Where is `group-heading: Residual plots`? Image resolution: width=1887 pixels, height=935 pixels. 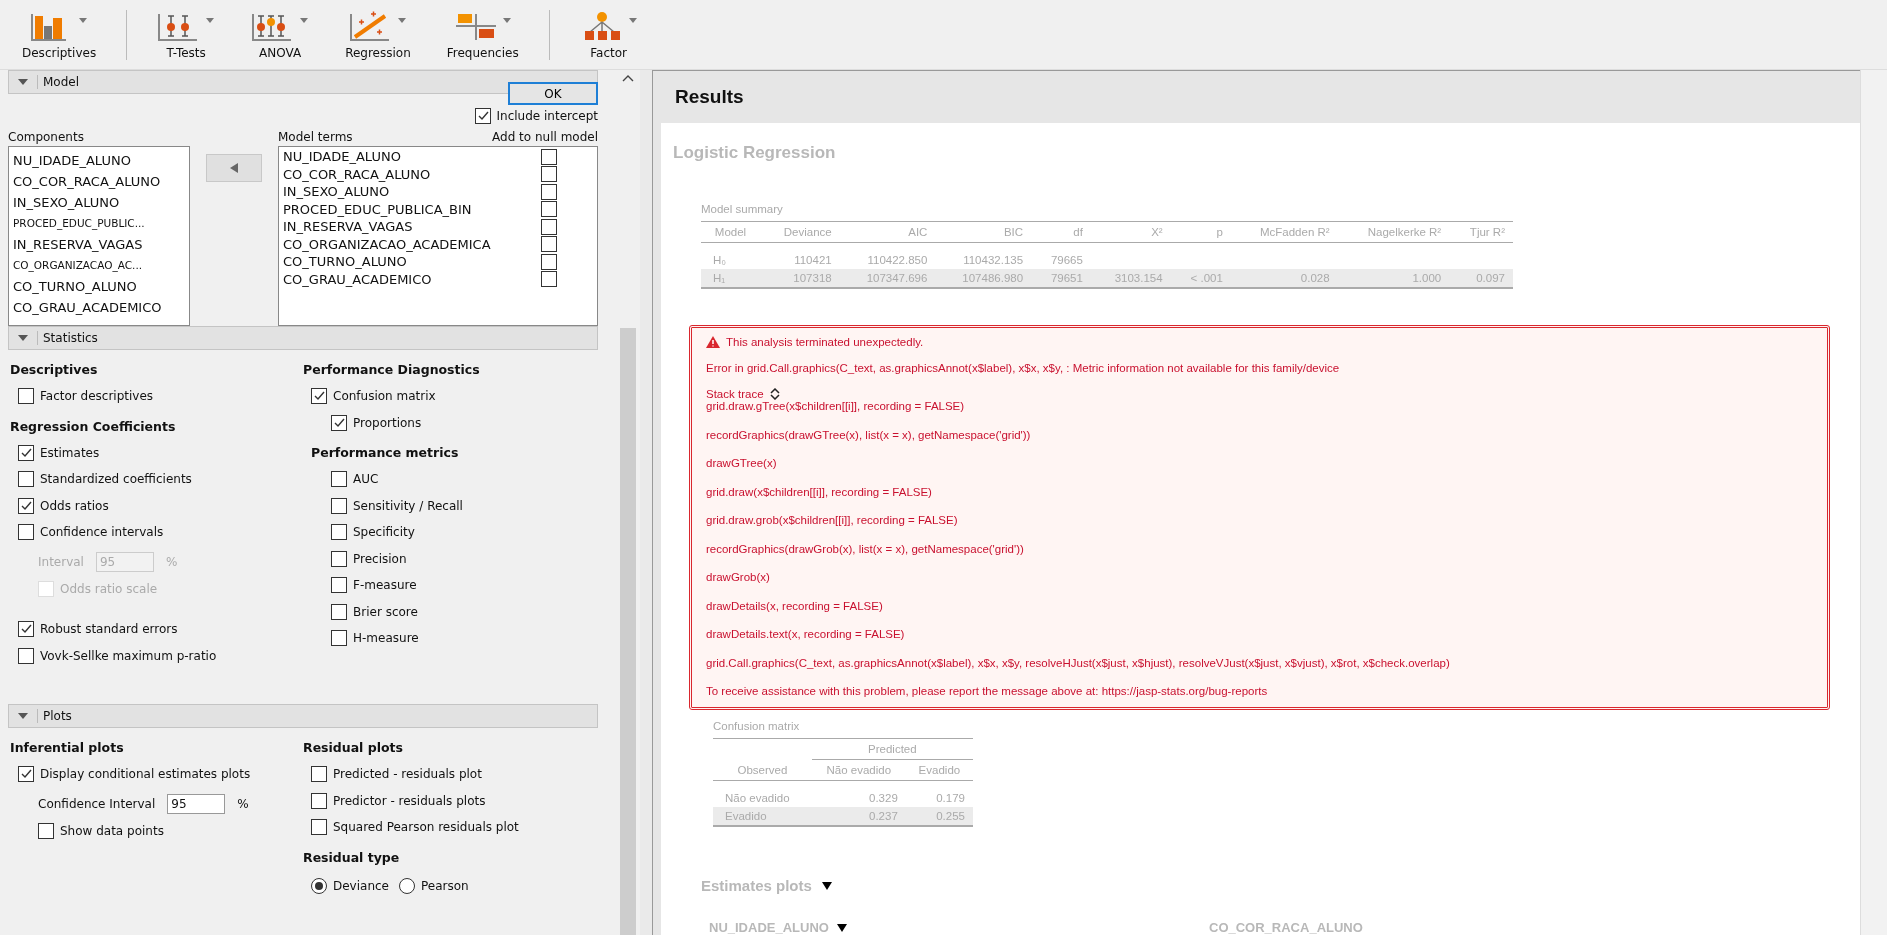
group-heading: Residual plots is located at coordinates (353, 748).